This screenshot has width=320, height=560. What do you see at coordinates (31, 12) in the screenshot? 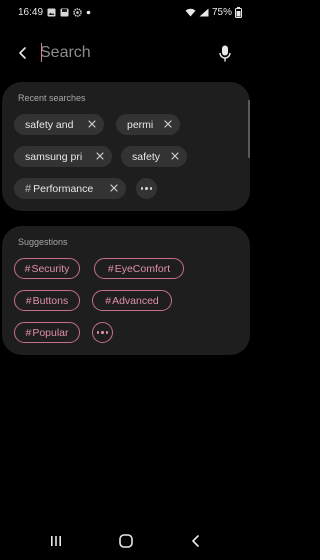
I see `status-time: 16:49` at bounding box center [31, 12].